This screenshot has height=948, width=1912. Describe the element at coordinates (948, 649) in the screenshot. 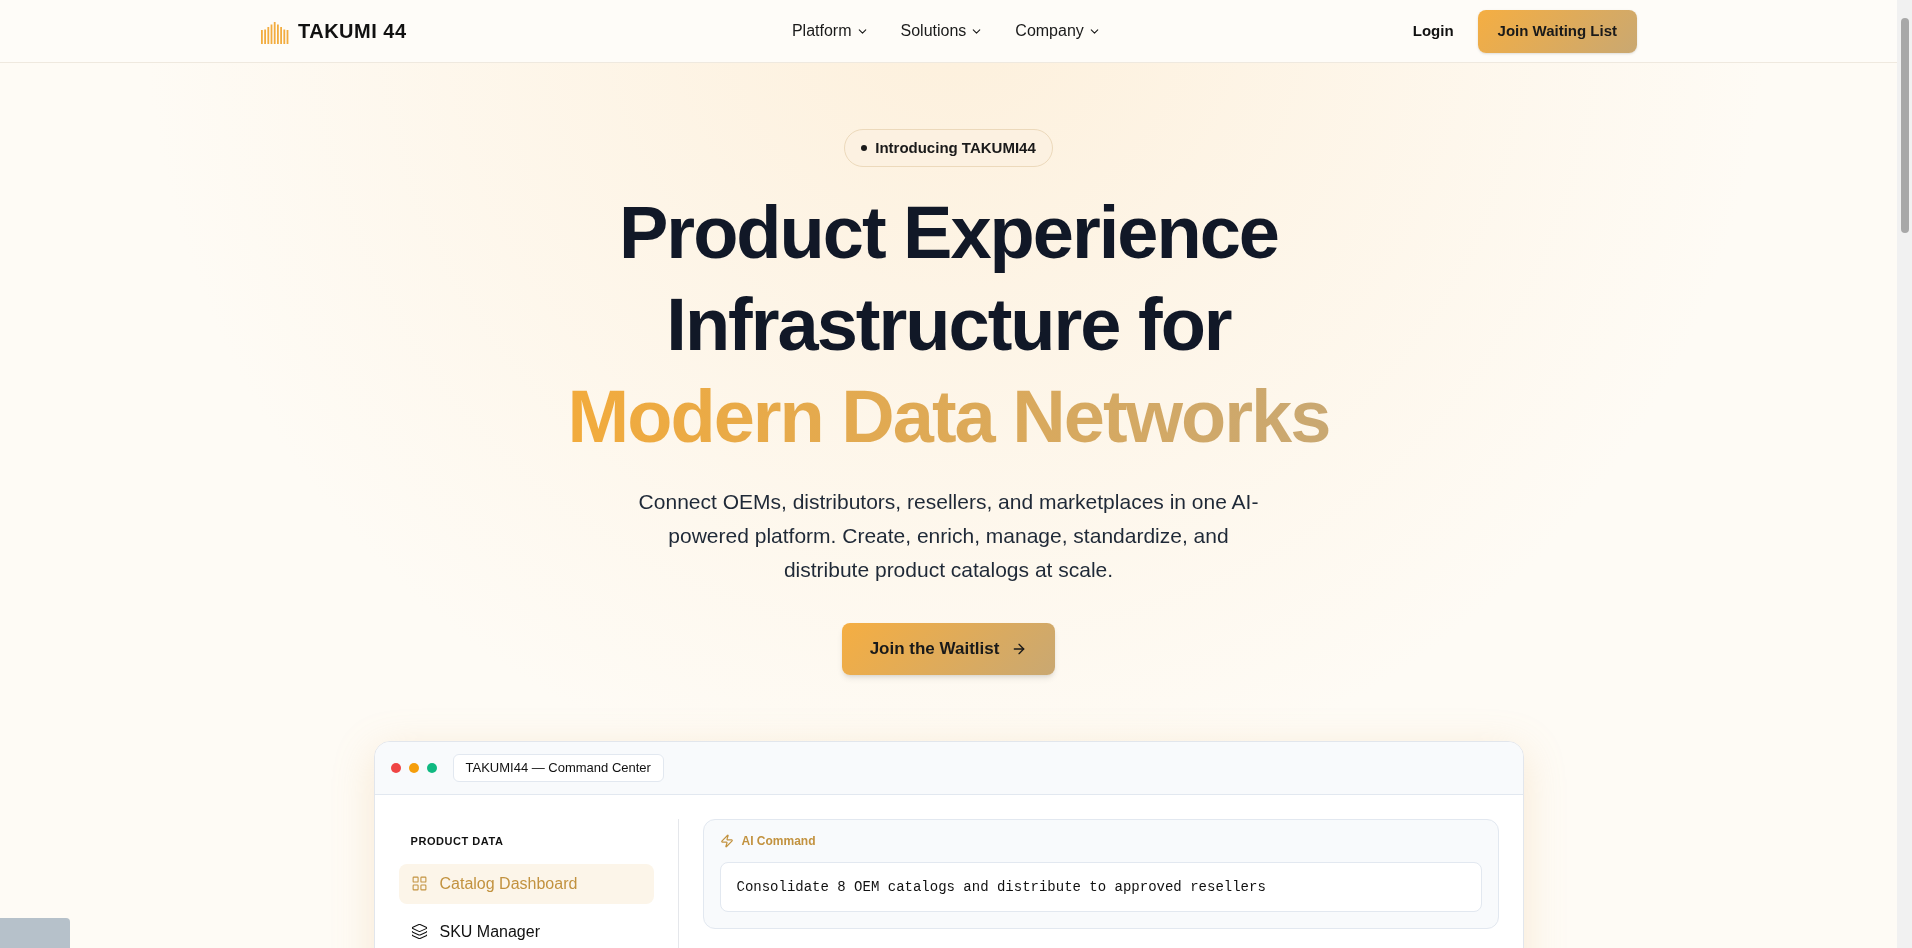

I see `join-waitlist-button: Join the Waitlist` at that location.